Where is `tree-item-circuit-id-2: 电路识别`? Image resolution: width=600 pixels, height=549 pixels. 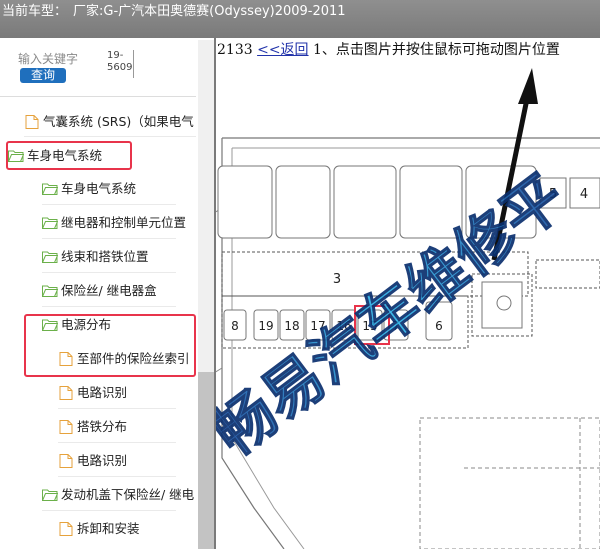 tree-item-circuit-id-2: 电路识别 is located at coordinates (128, 461).